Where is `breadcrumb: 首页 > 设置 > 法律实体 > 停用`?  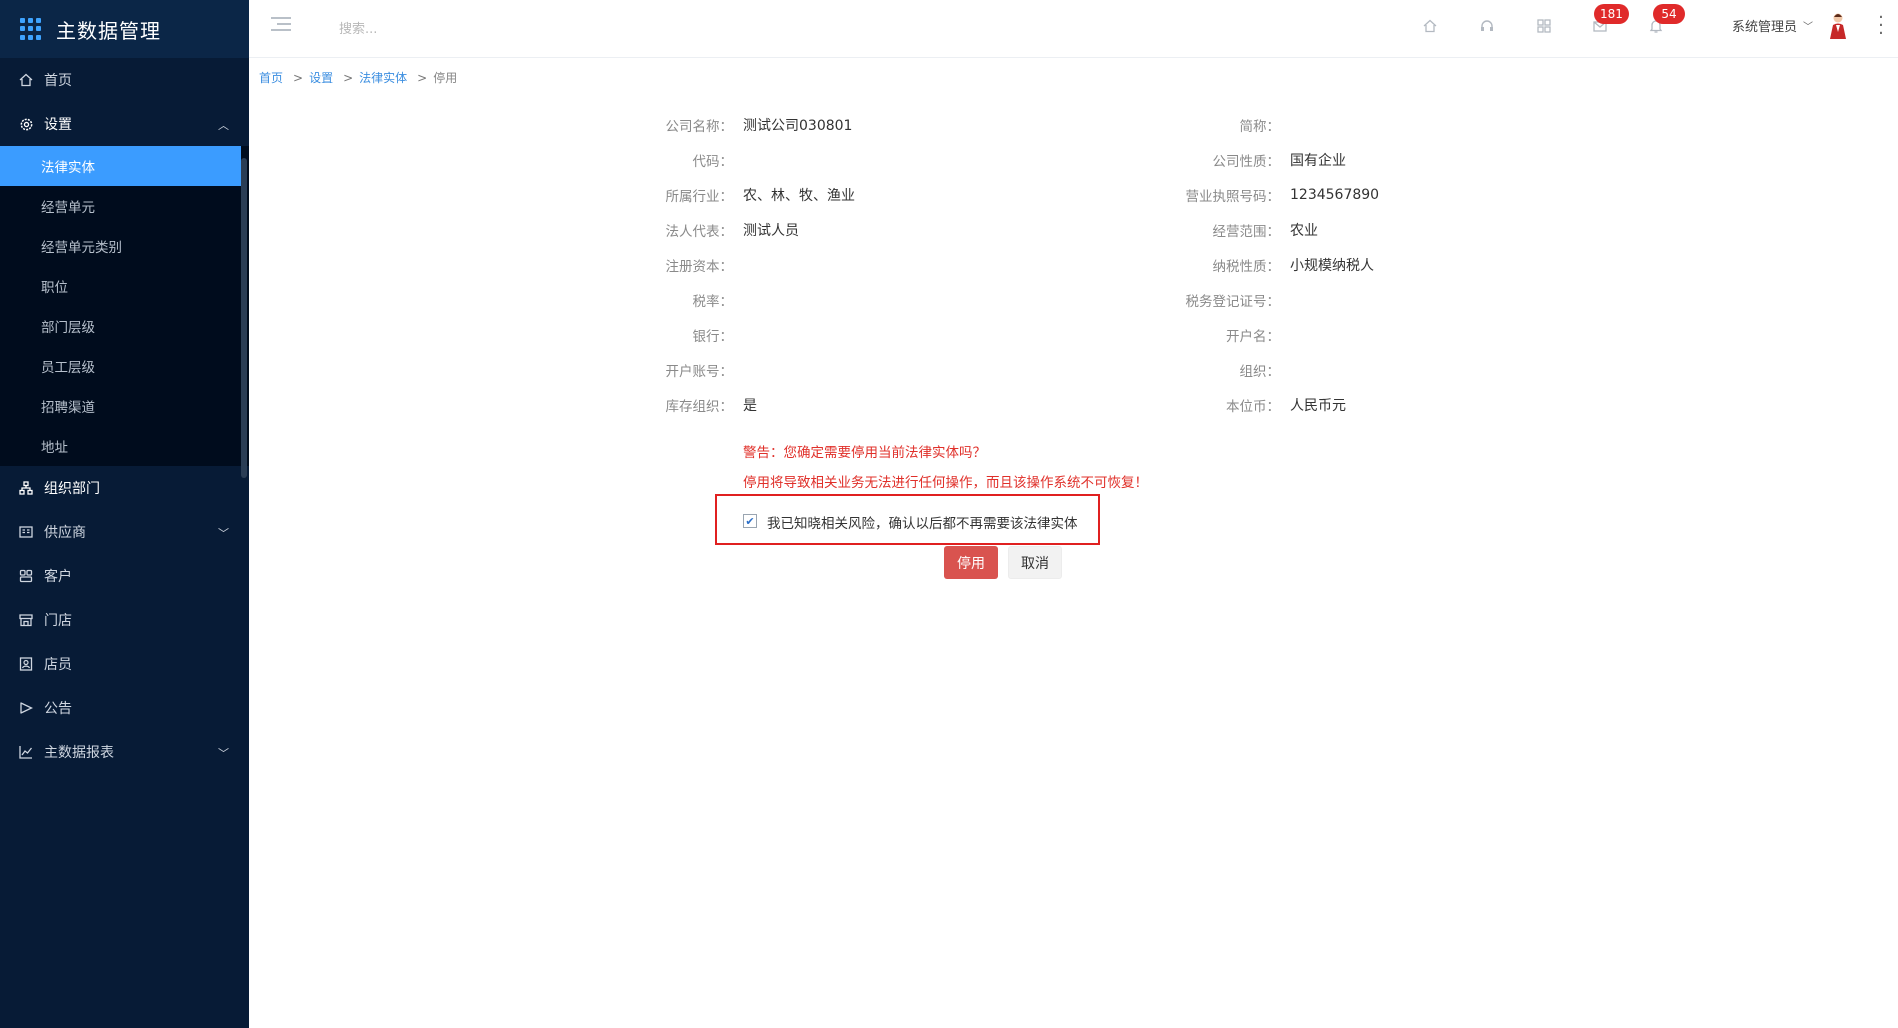 breadcrumb: 首页 > 设置 > 法律实体 > 停用 is located at coordinates (358, 77).